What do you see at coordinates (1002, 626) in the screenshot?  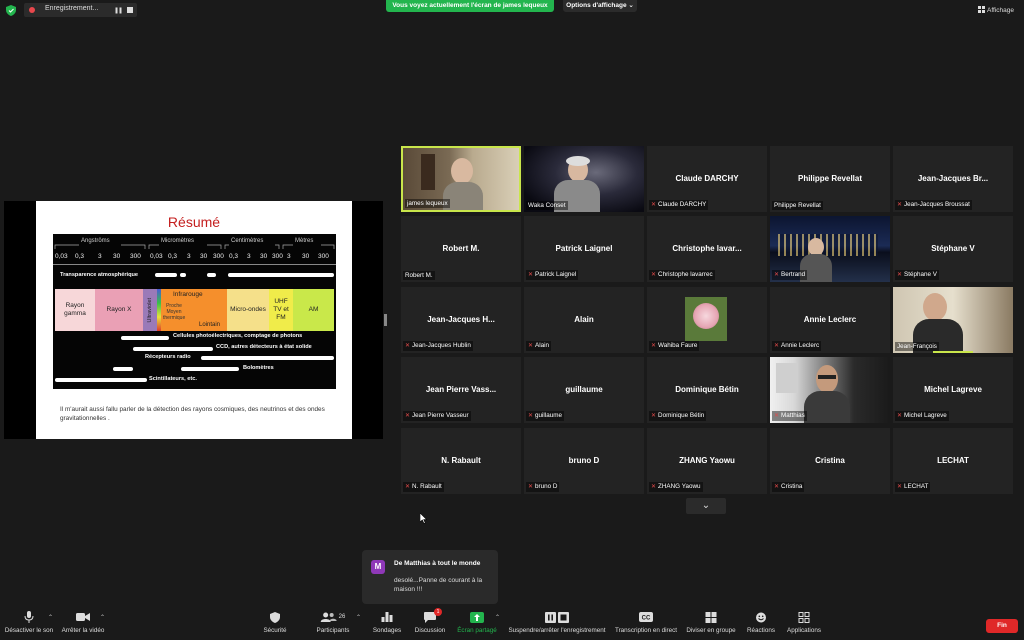 I see `end-meeting-button: Fin` at bounding box center [1002, 626].